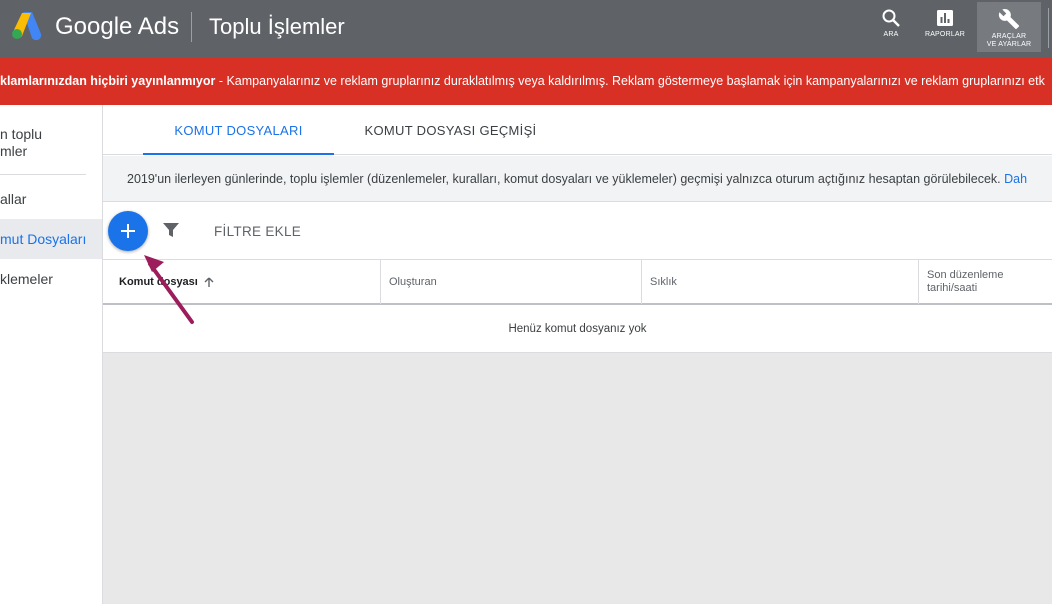 The height and width of the screenshot is (604, 1052). What do you see at coordinates (891, 34) in the screenshot?
I see `search-button-label: ARA` at bounding box center [891, 34].